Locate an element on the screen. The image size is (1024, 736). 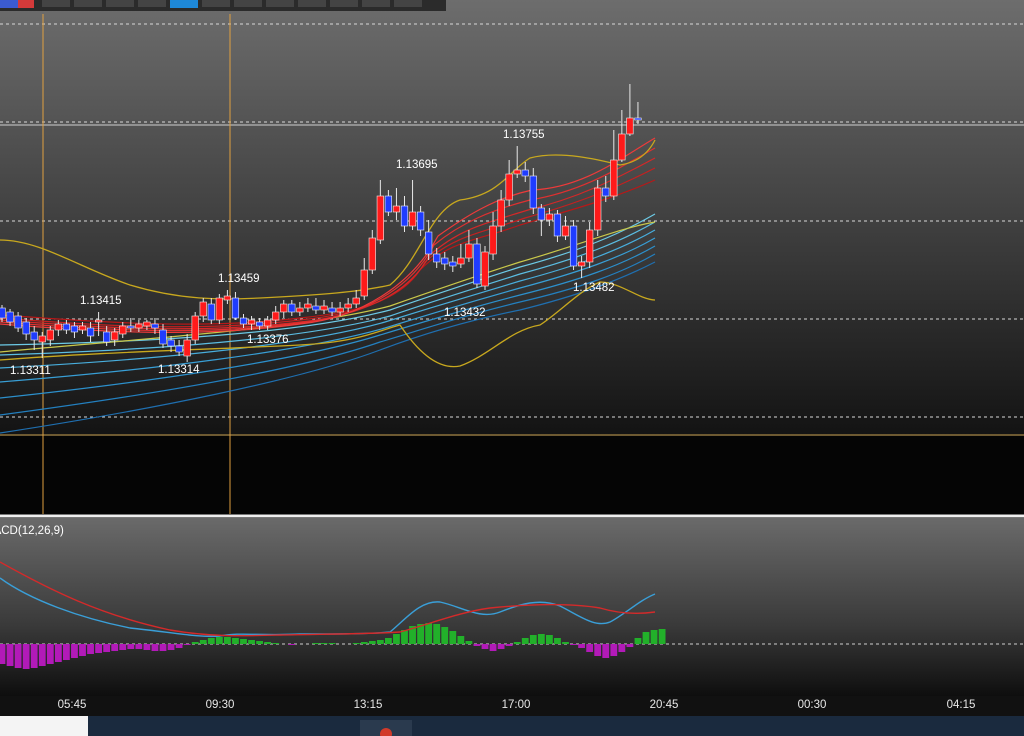
main-panel-lower is located at coordinates (512, 475).